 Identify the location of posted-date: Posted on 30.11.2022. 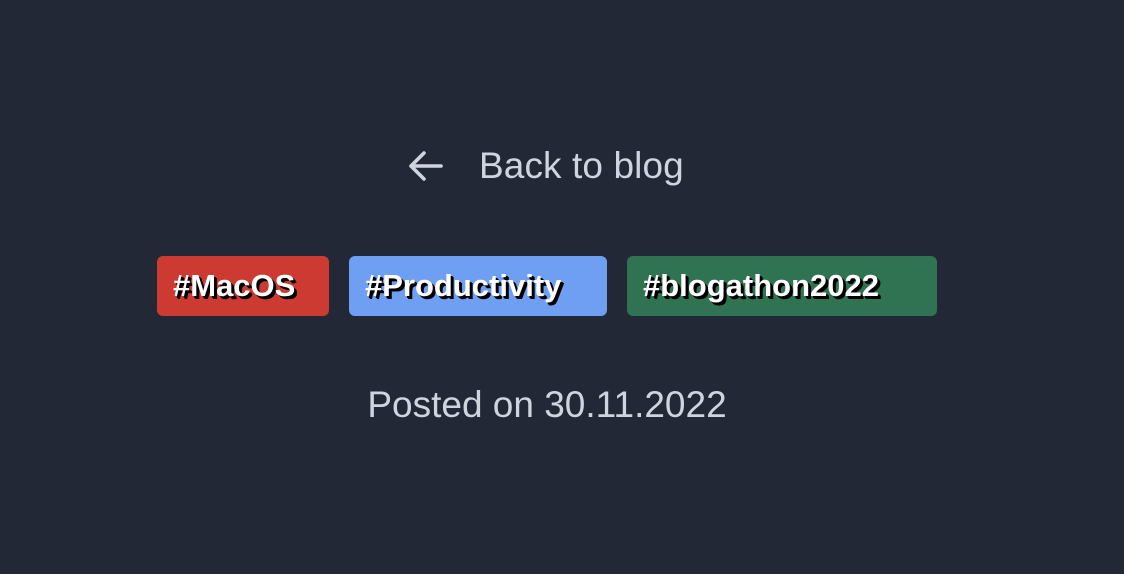
(547, 404).